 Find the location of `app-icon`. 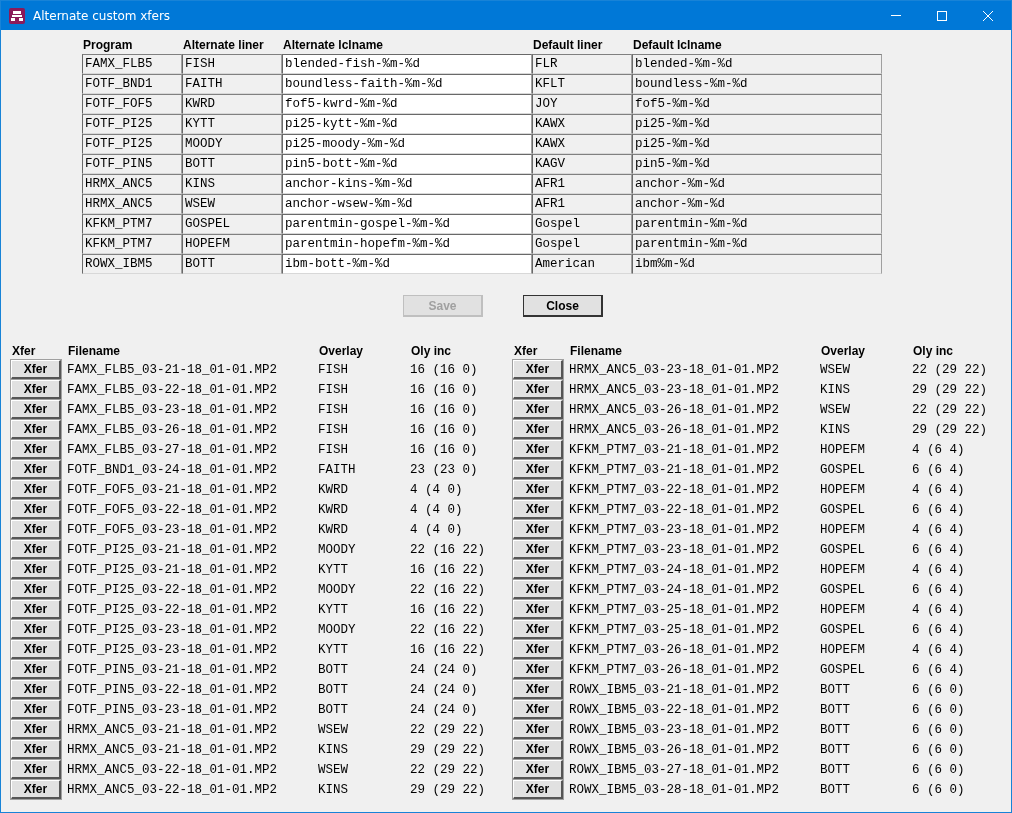

app-icon is located at coordinates (17, 15).